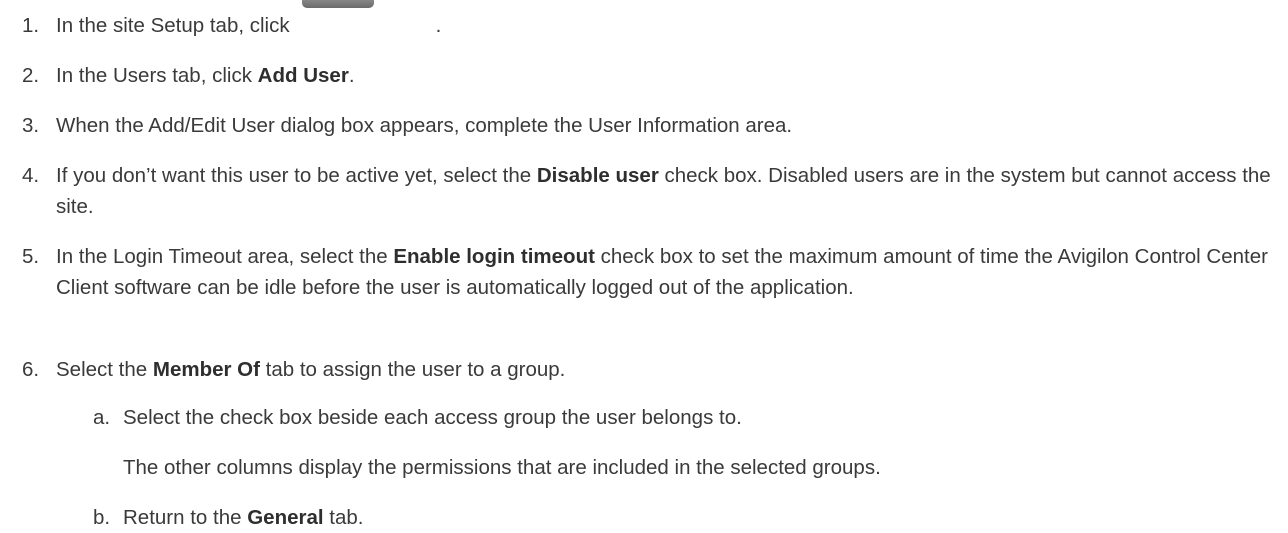  I want to click on ui-label-disable-user: Disable user, so click(597, 175).